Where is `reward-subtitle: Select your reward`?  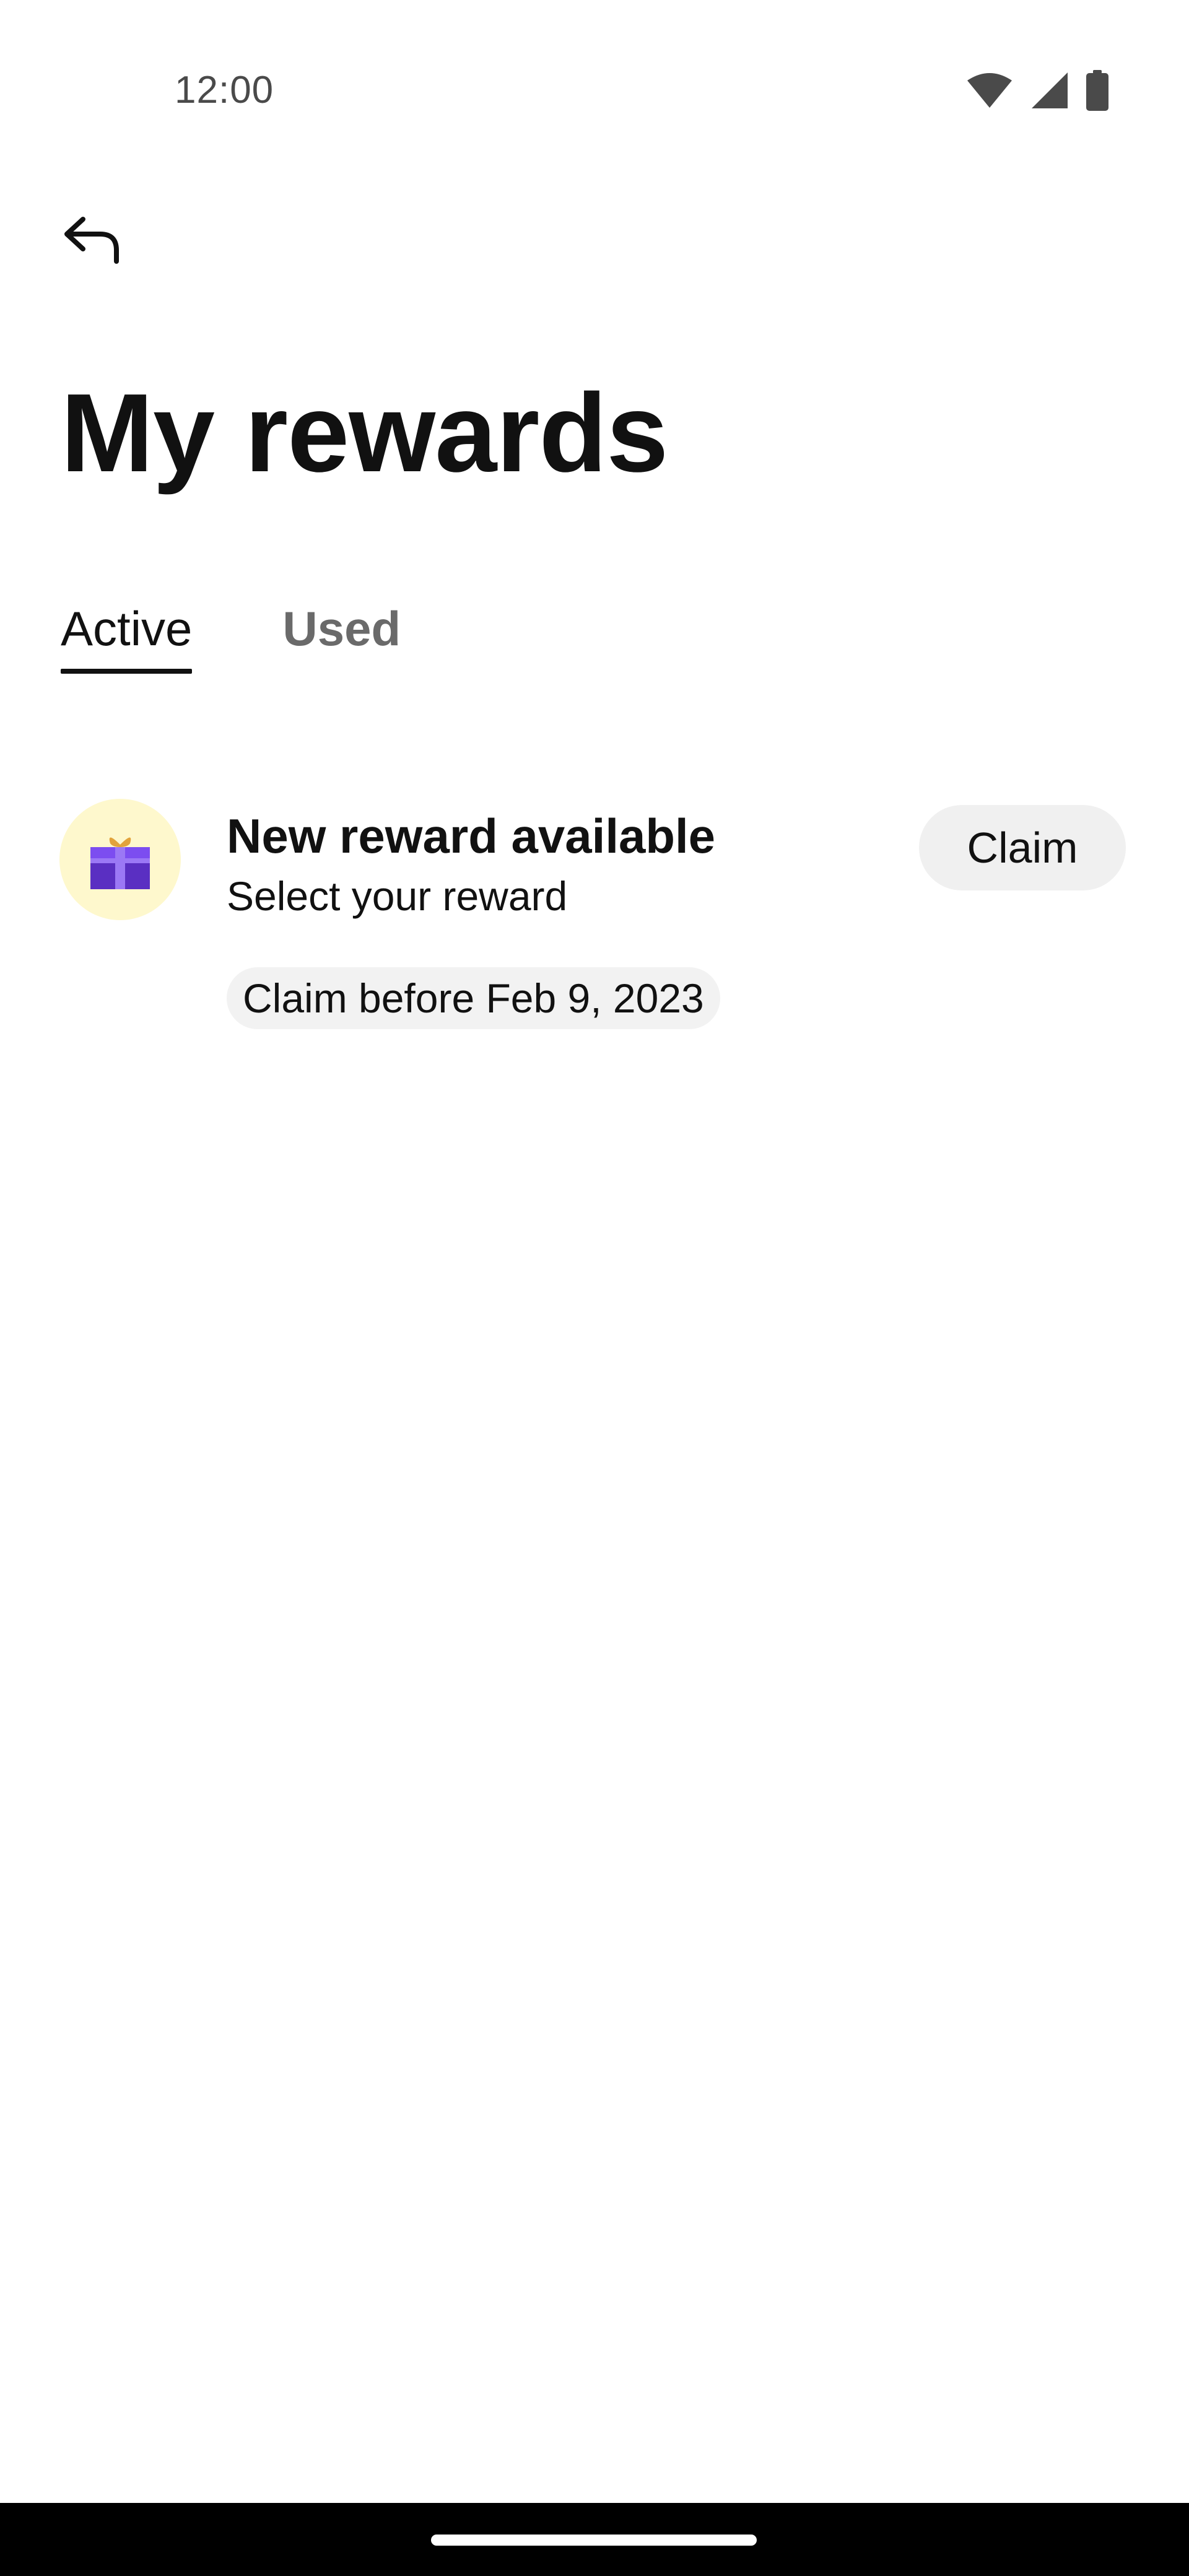
reward-subtitle: Select your reward is located at coordinates (397, 896).